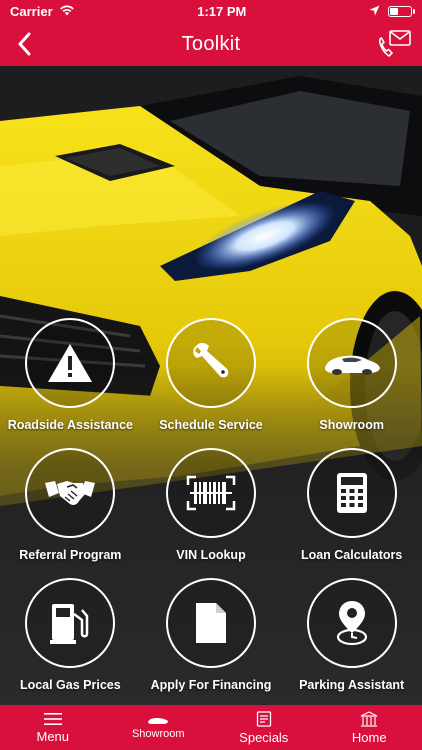  I want to click on carrier-label: Carrier, so click(31, 11).